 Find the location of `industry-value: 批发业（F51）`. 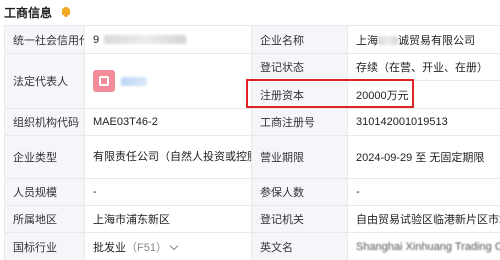

industry-value: 批发业（F51） is located at coordinates (168, 246).